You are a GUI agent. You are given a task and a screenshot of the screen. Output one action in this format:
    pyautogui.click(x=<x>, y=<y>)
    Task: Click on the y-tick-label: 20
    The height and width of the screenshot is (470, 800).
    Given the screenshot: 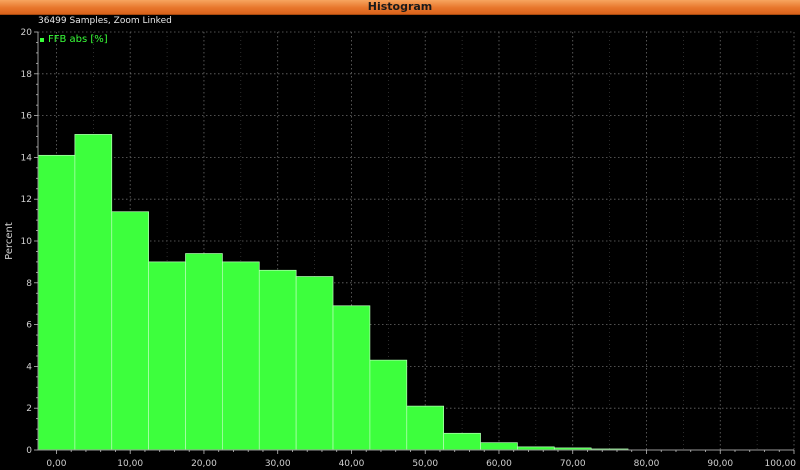 What is the action you would take?
    pyautogui.click(x=27, y=33)
    